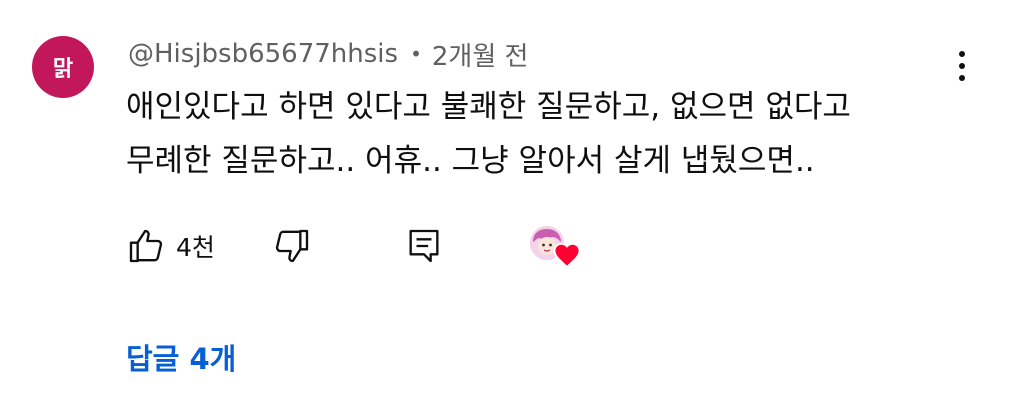 The image size is (1024, 408). I want to click on thumbs-up-icon, so click(146, 246).